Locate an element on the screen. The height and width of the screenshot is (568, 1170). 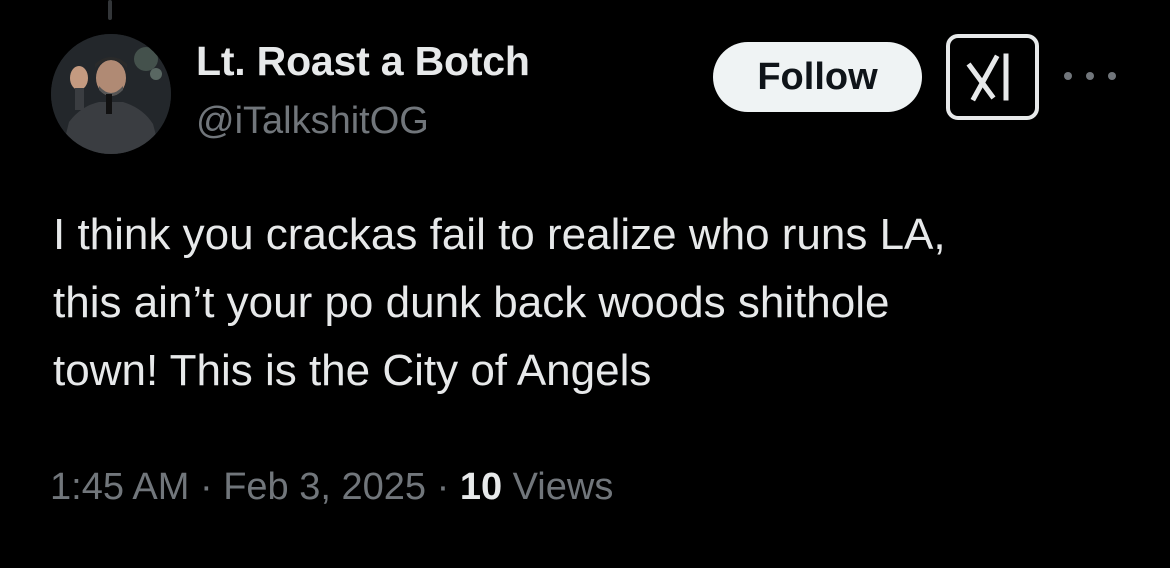
more-options-button is located at coordinates (1090, 76).